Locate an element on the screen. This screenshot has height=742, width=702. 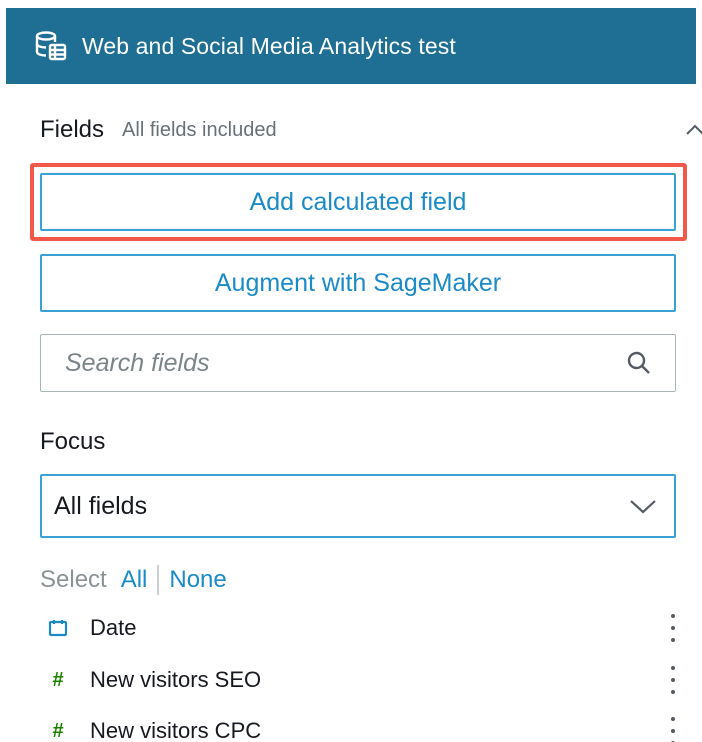
field-item-new-visitors-seo: # New visitors SEO is located at coordinates (365, 680).